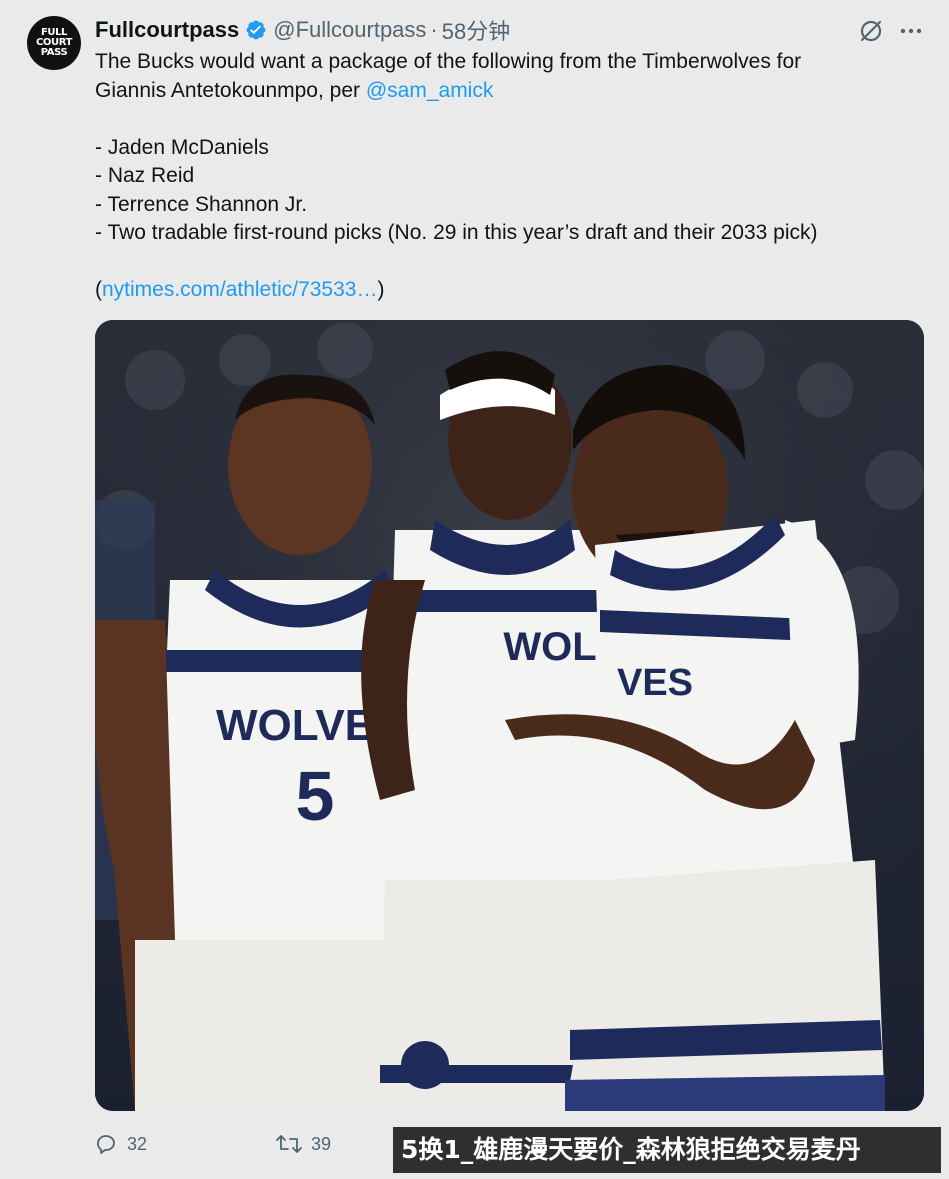 The image size is (949, 1179). What do you see at coordinates (321, 1143) in the screenshot?
I see `retweet-count: 39` at bounding box center [321, 1143].